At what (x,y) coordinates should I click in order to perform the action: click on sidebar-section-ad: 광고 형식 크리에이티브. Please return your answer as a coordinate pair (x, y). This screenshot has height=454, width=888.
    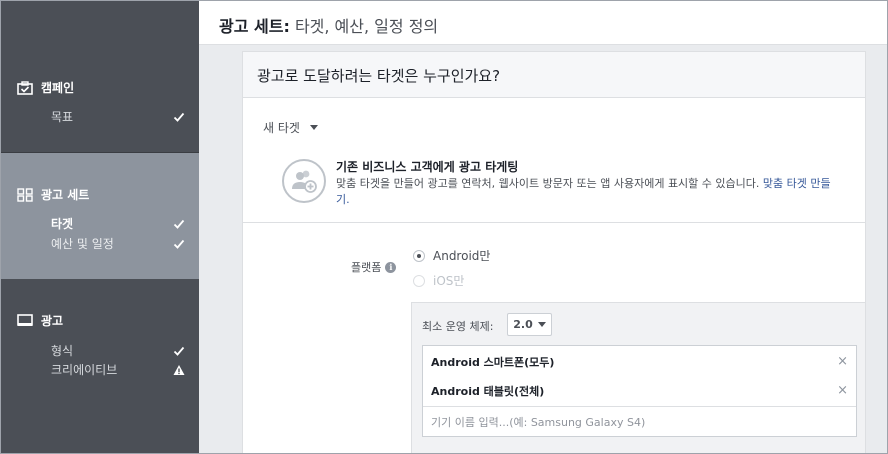
    Looking at the image, I should click on (100, 366).